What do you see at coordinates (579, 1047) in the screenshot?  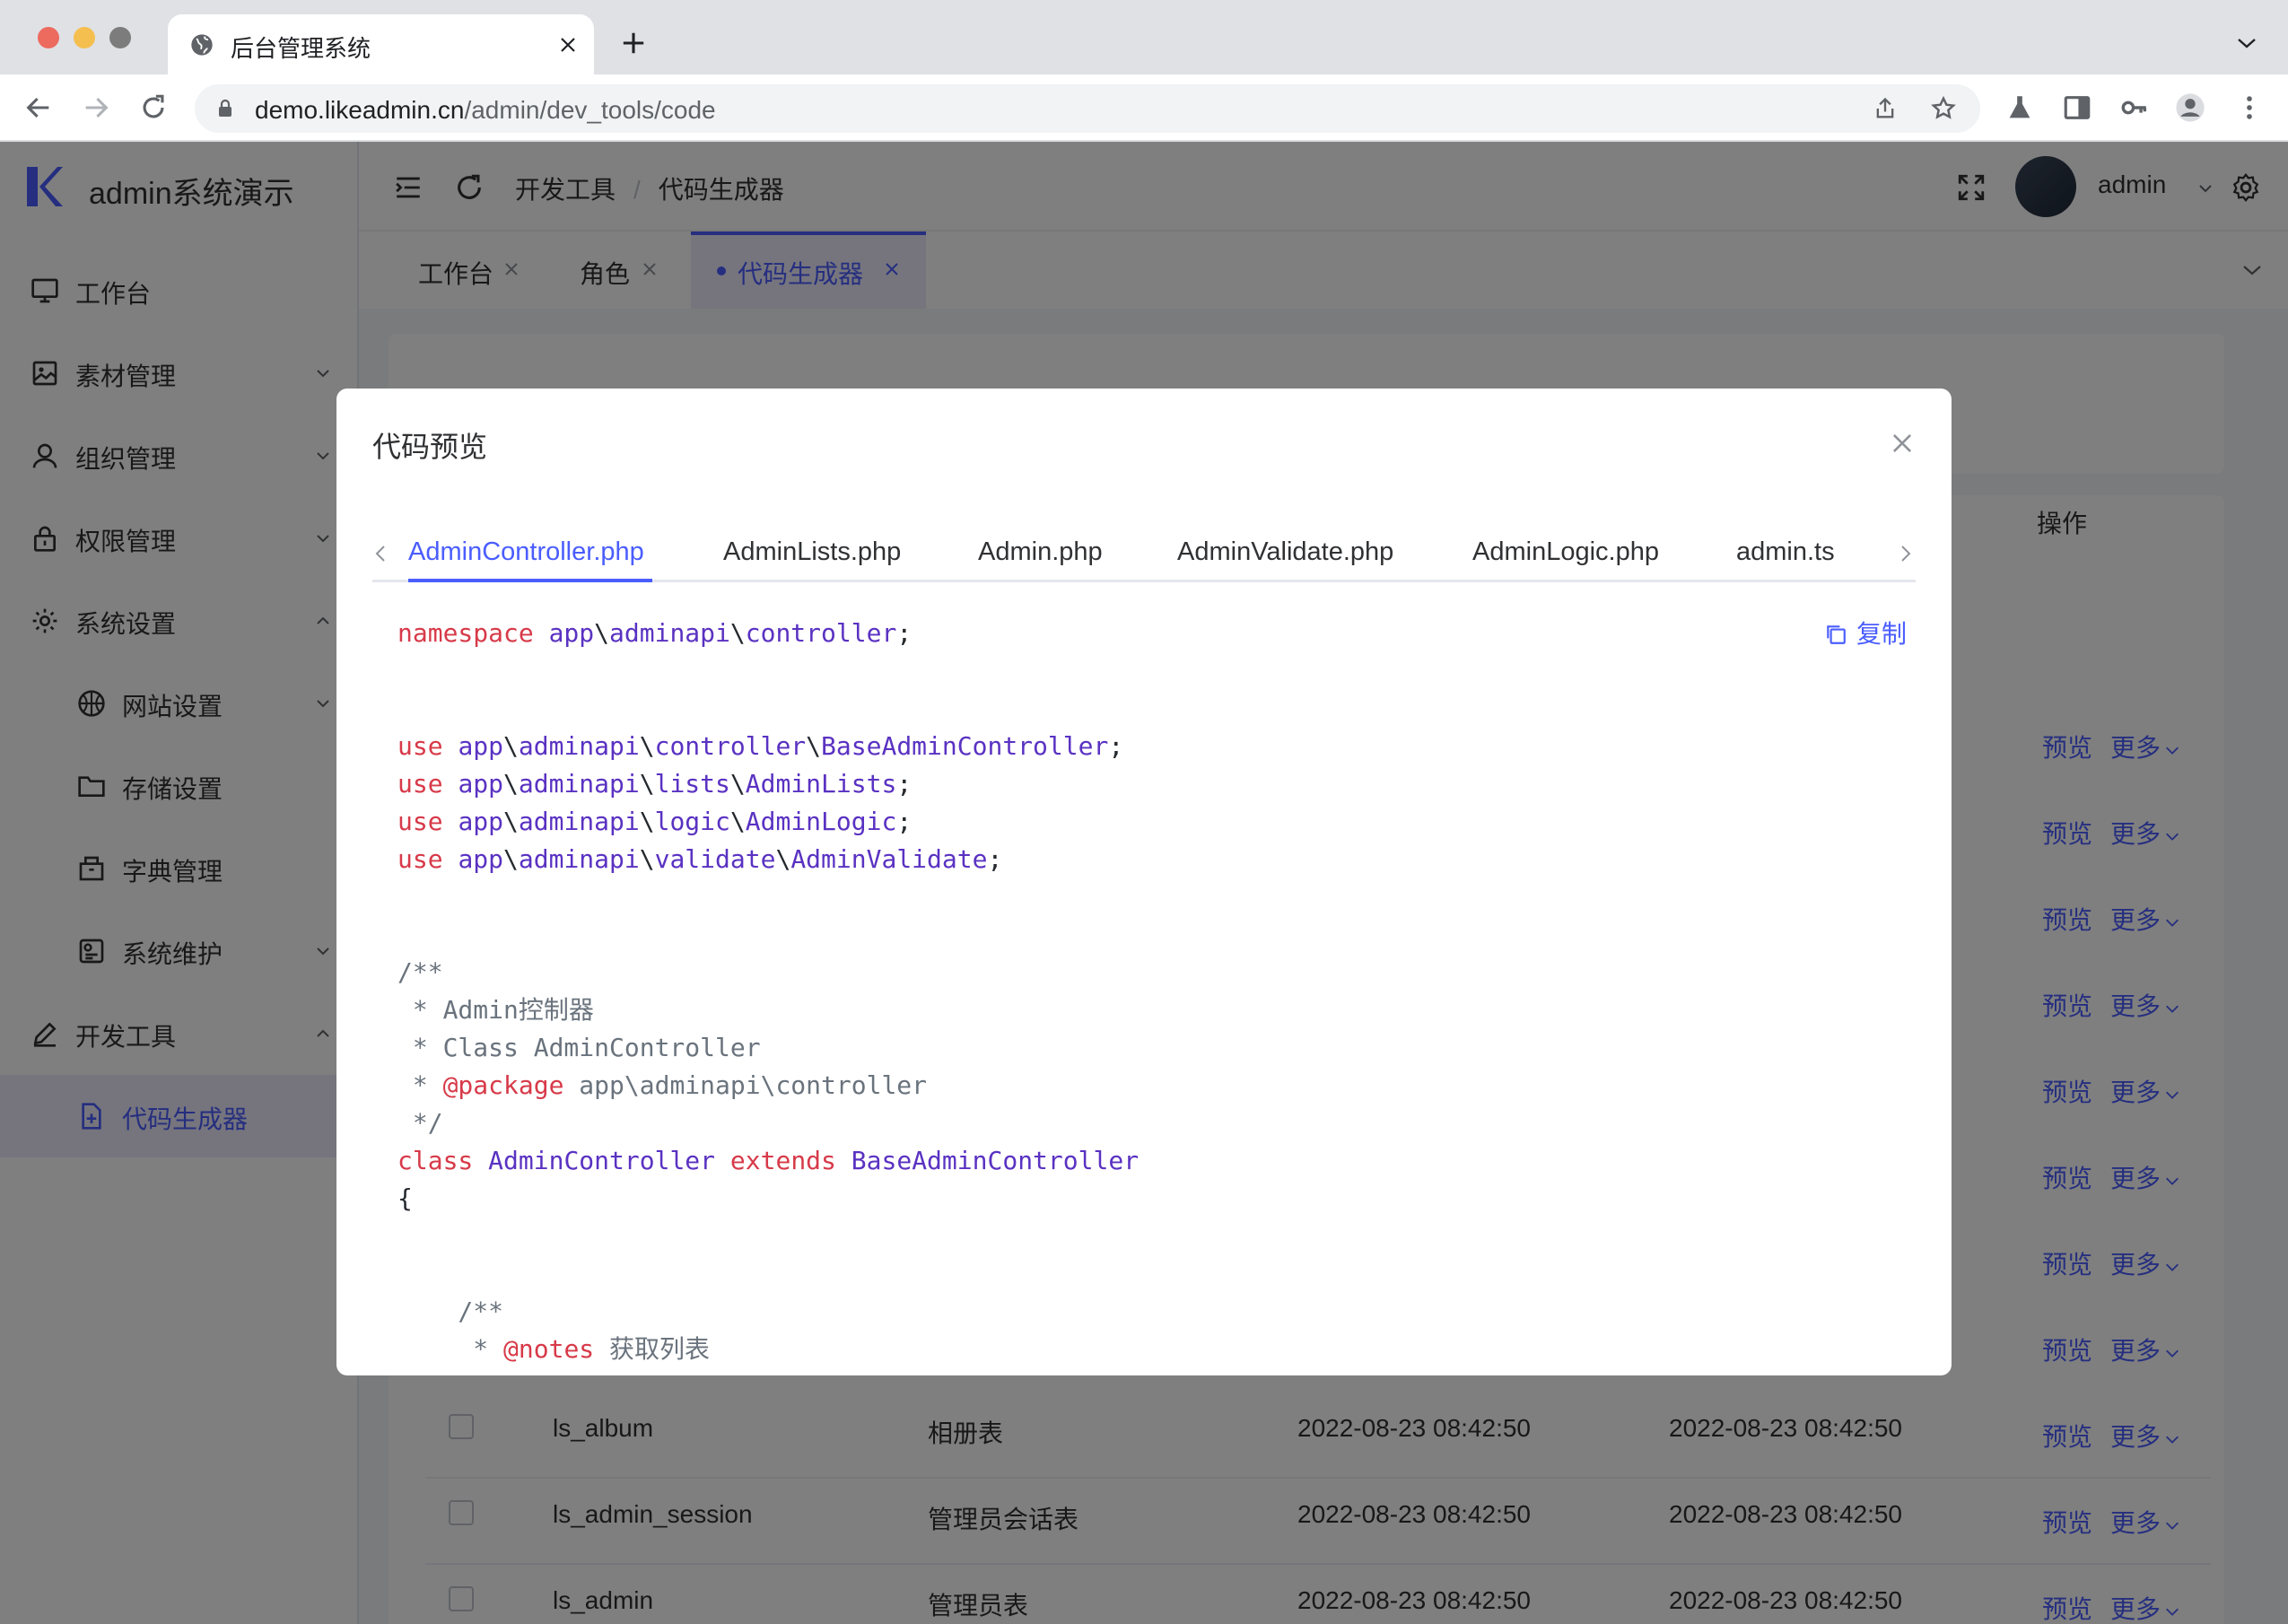 I see `code-line: * Class AdminController` at bounding box center [579, 1047].